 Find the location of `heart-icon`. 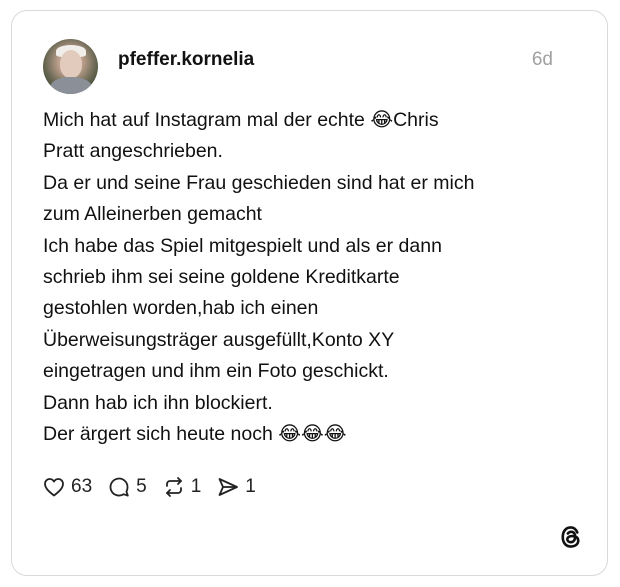

heart-icon is located at coordinates (54, 487).